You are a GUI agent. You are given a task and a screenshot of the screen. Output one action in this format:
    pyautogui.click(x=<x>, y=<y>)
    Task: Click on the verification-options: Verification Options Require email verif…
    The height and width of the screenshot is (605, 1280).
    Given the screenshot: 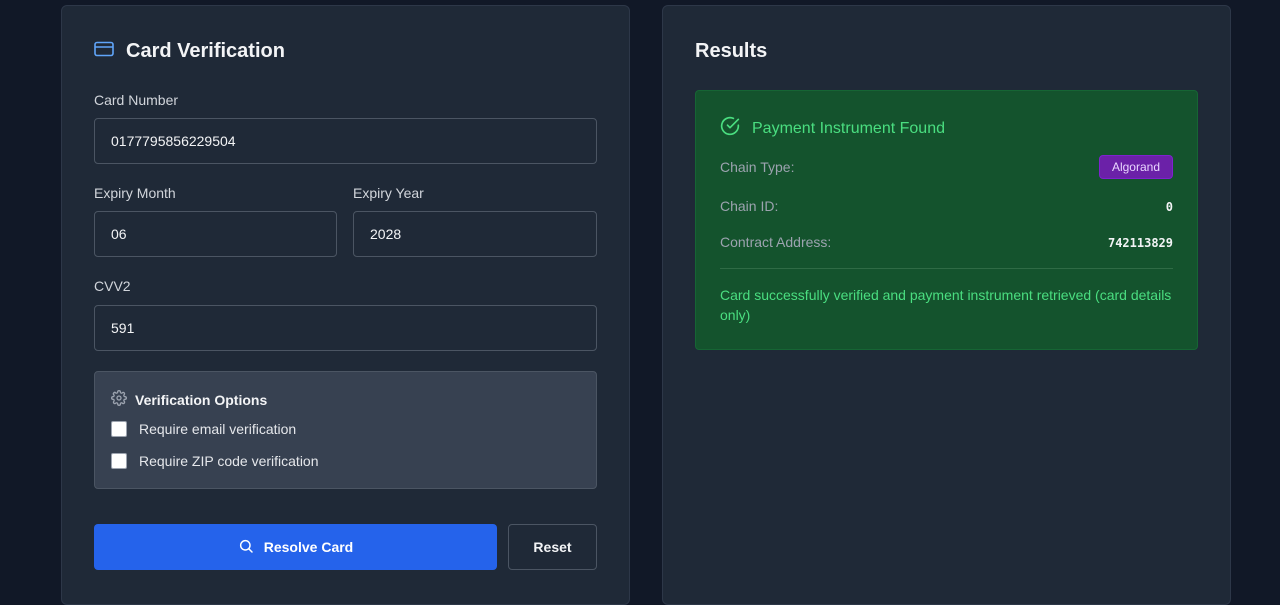 What is the action you would take?
    pyautogui.click(x=345, y=430)
    